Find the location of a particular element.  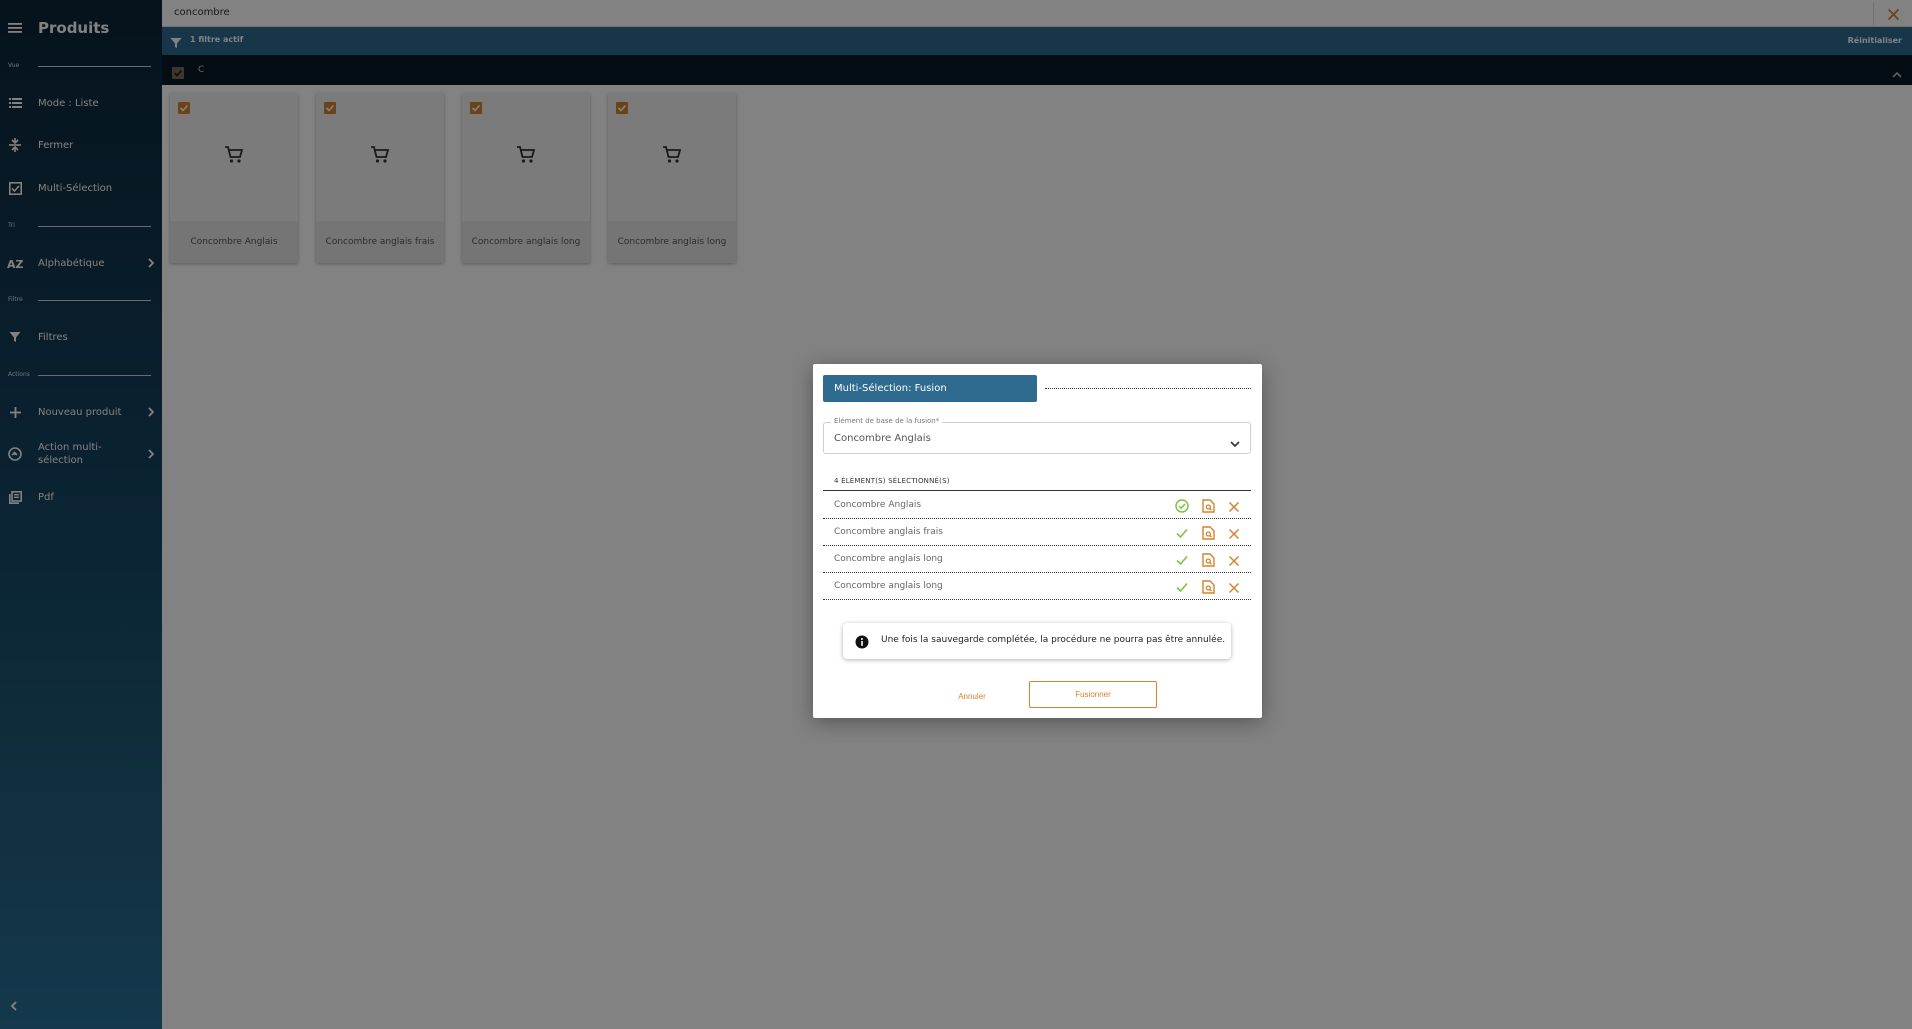

selected-item-name: Concombre Anglais is located at coordinates (878, 505).